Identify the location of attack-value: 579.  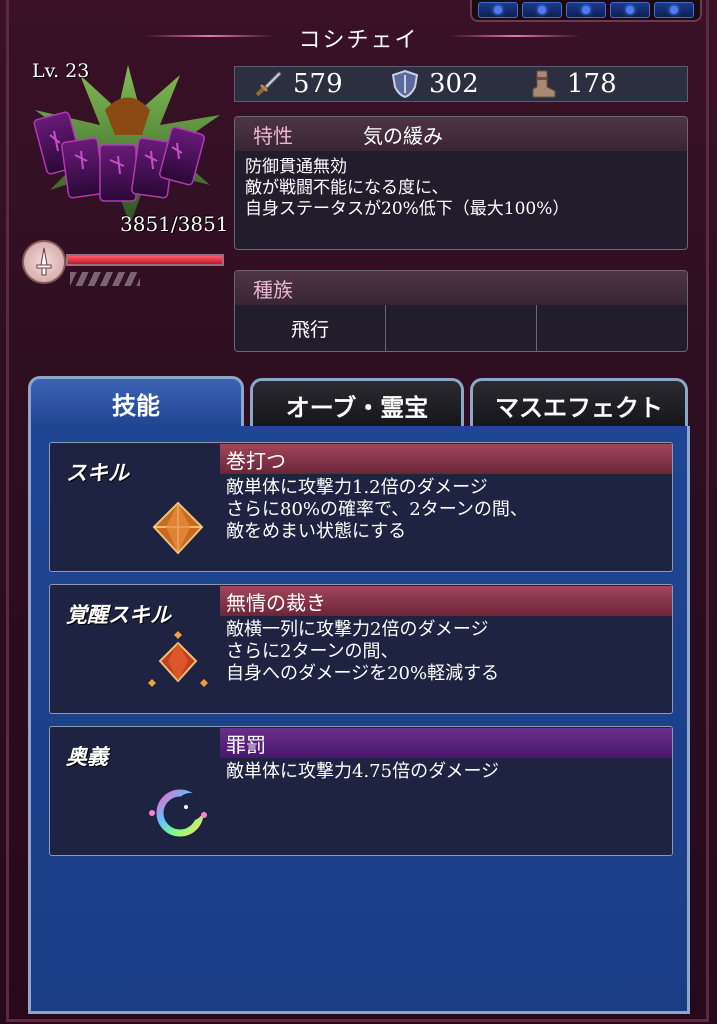
(318, 84).